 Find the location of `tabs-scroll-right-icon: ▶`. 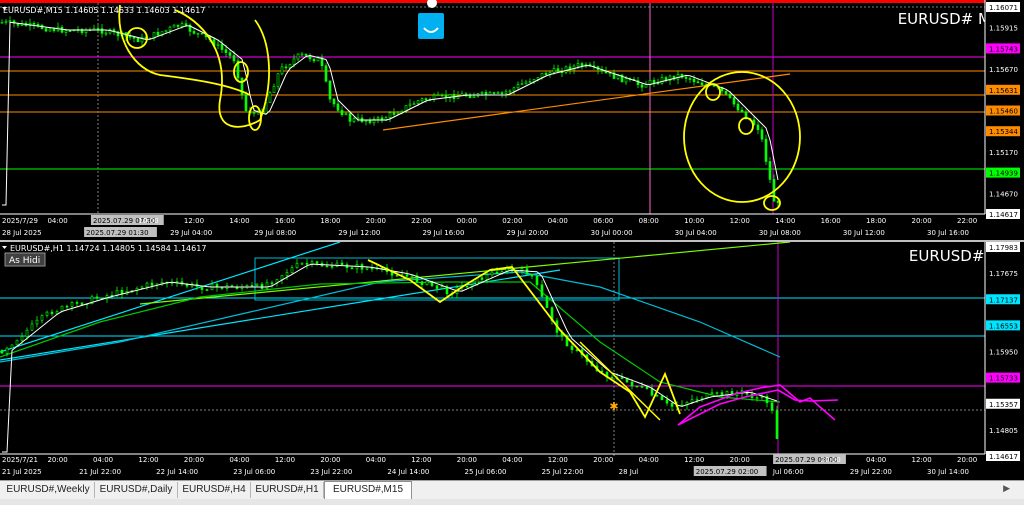

tabs-scroll-right-icon: ▶ is located at coordinates (1006, 489).